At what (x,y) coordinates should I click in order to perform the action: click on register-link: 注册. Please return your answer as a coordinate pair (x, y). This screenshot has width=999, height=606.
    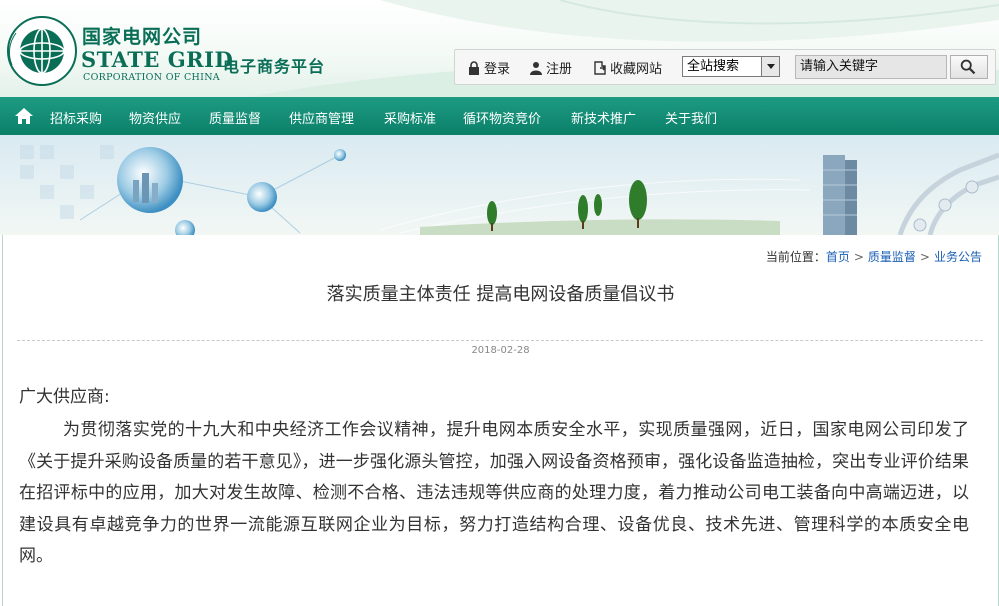
    Looking at the image, I should click on (550, 67).